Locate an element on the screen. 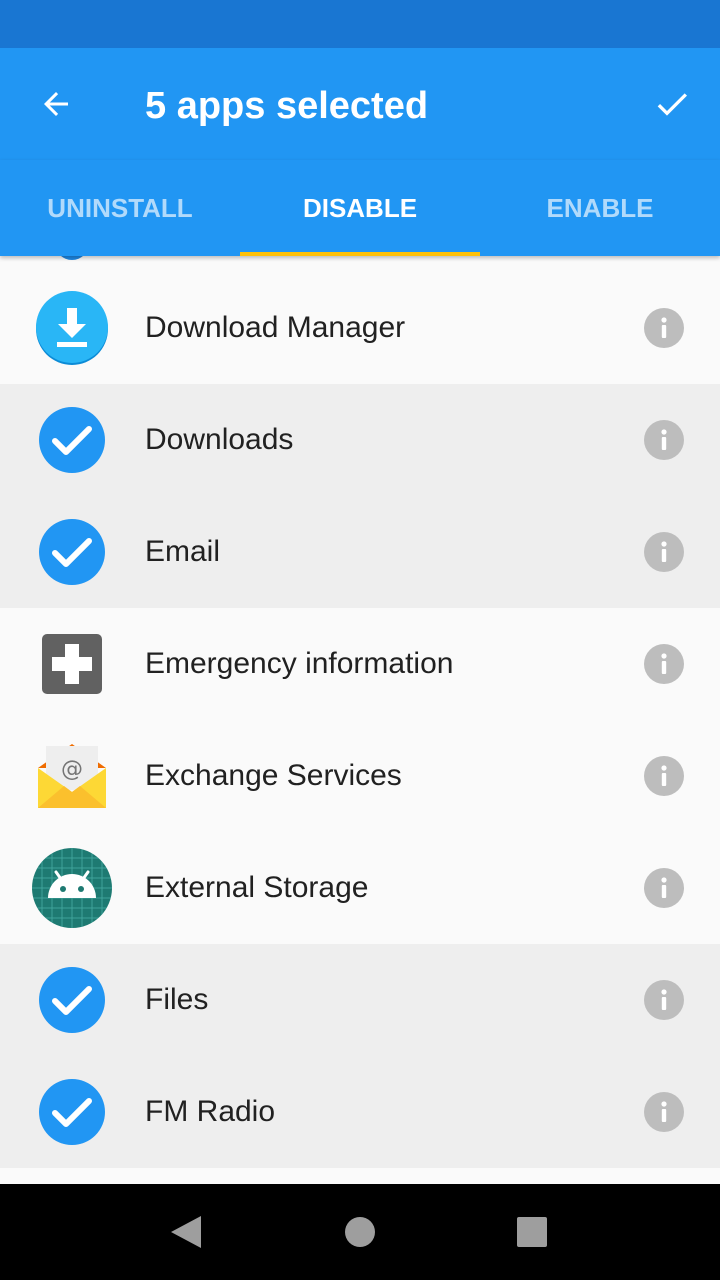 This screenshot has height=1280, width=720. app-name: Exchange Services is located at coordinates (273, 775).